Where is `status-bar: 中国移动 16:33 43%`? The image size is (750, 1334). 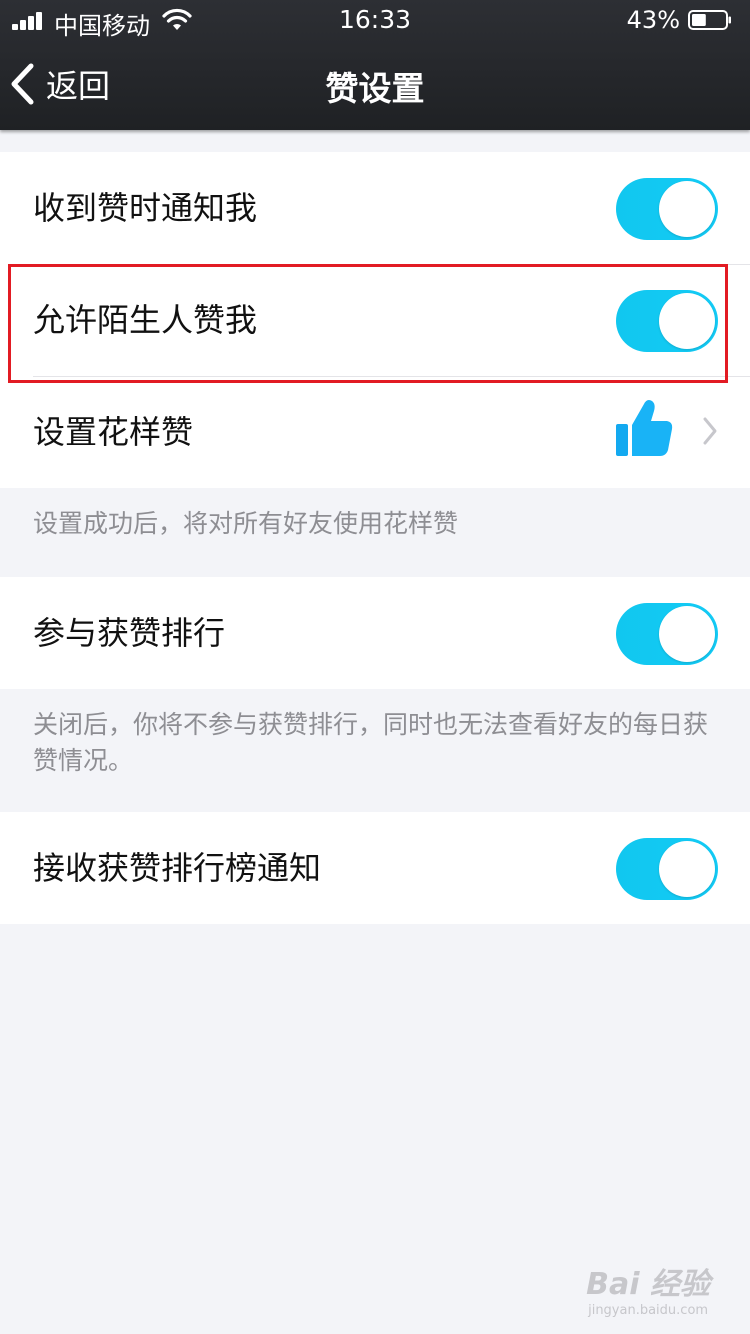
status-bar: 中国移动 16:33 43% is located at coordinates (375, 20).